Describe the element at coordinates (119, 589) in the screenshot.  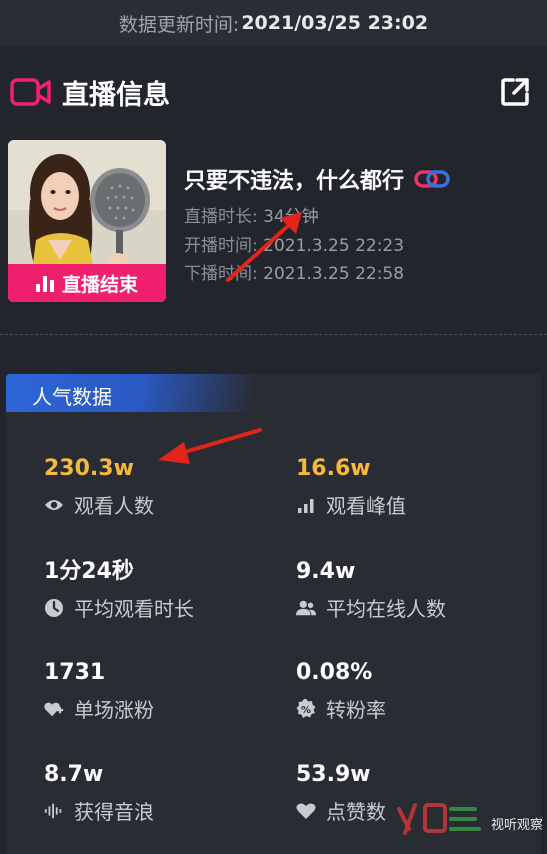
I see `stat-avg-watch-time: 1分24秒 平均观看时长` at that location.